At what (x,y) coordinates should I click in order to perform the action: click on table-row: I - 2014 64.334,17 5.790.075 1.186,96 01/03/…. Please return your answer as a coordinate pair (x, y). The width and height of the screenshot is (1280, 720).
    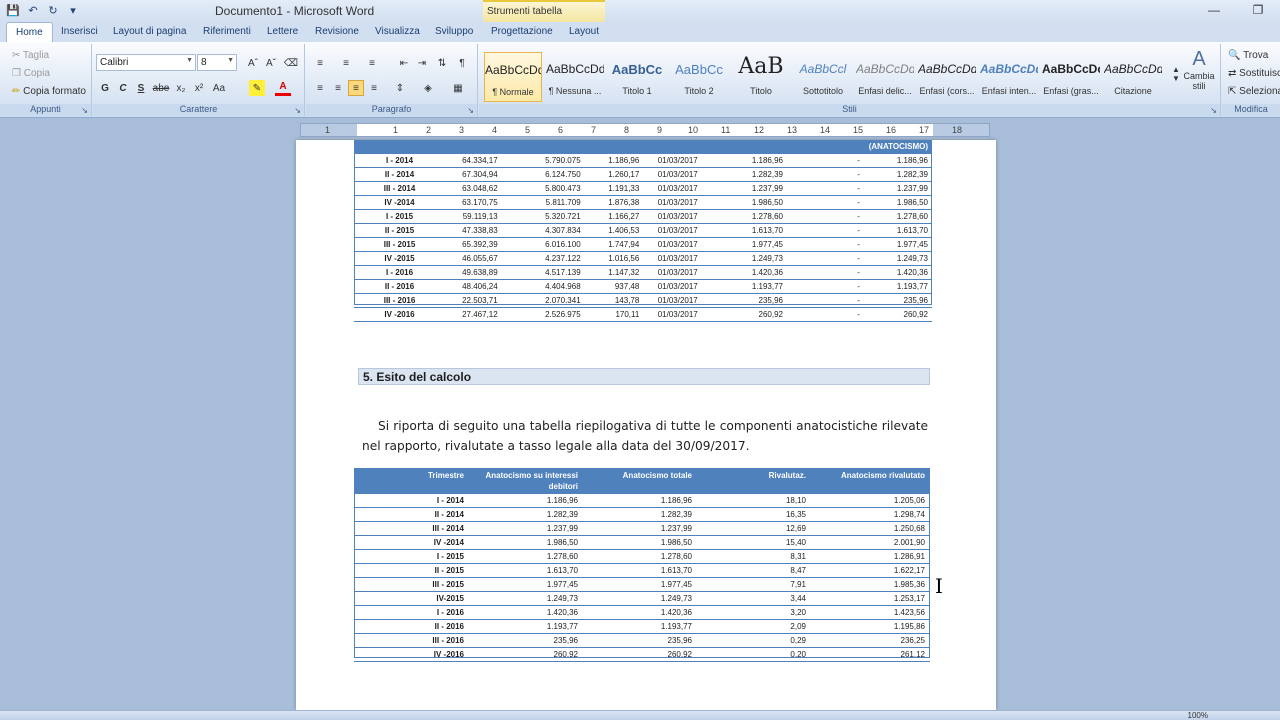
    Looking at the image, I should click on (643, 160).